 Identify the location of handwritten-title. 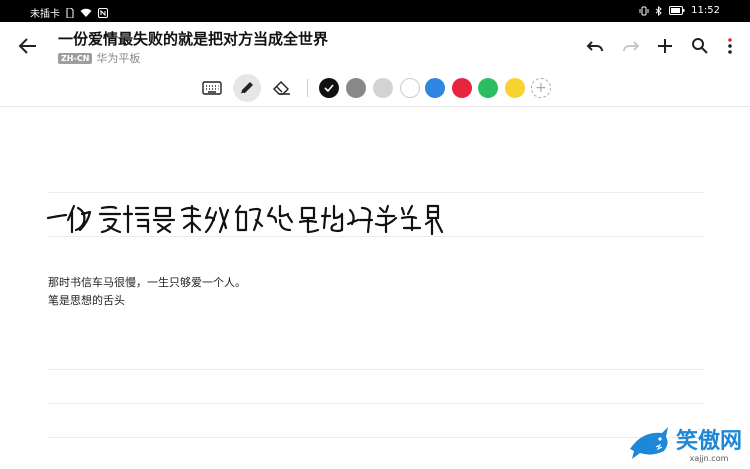
(245, 220).